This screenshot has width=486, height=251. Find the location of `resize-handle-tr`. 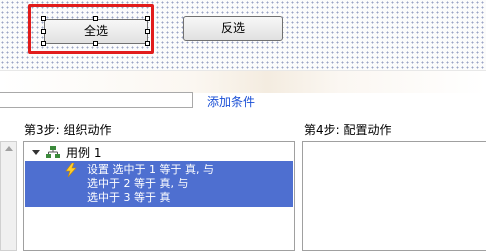

resize-handle-tr is located at coordinates (147, 18).